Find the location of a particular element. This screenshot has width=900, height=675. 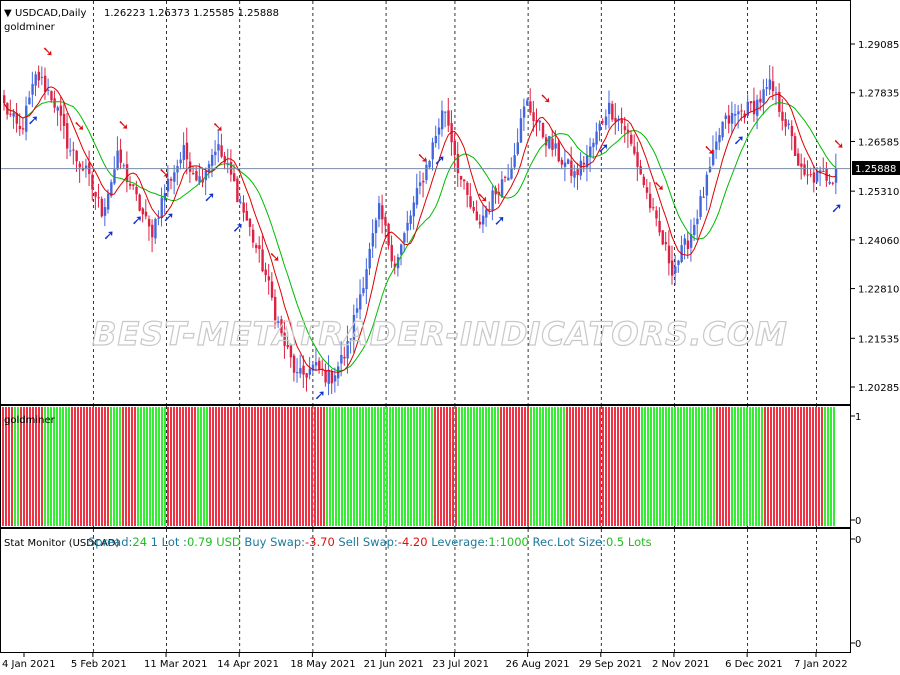

stat-label: Sell Swap: is located at coordinates (366, 542).